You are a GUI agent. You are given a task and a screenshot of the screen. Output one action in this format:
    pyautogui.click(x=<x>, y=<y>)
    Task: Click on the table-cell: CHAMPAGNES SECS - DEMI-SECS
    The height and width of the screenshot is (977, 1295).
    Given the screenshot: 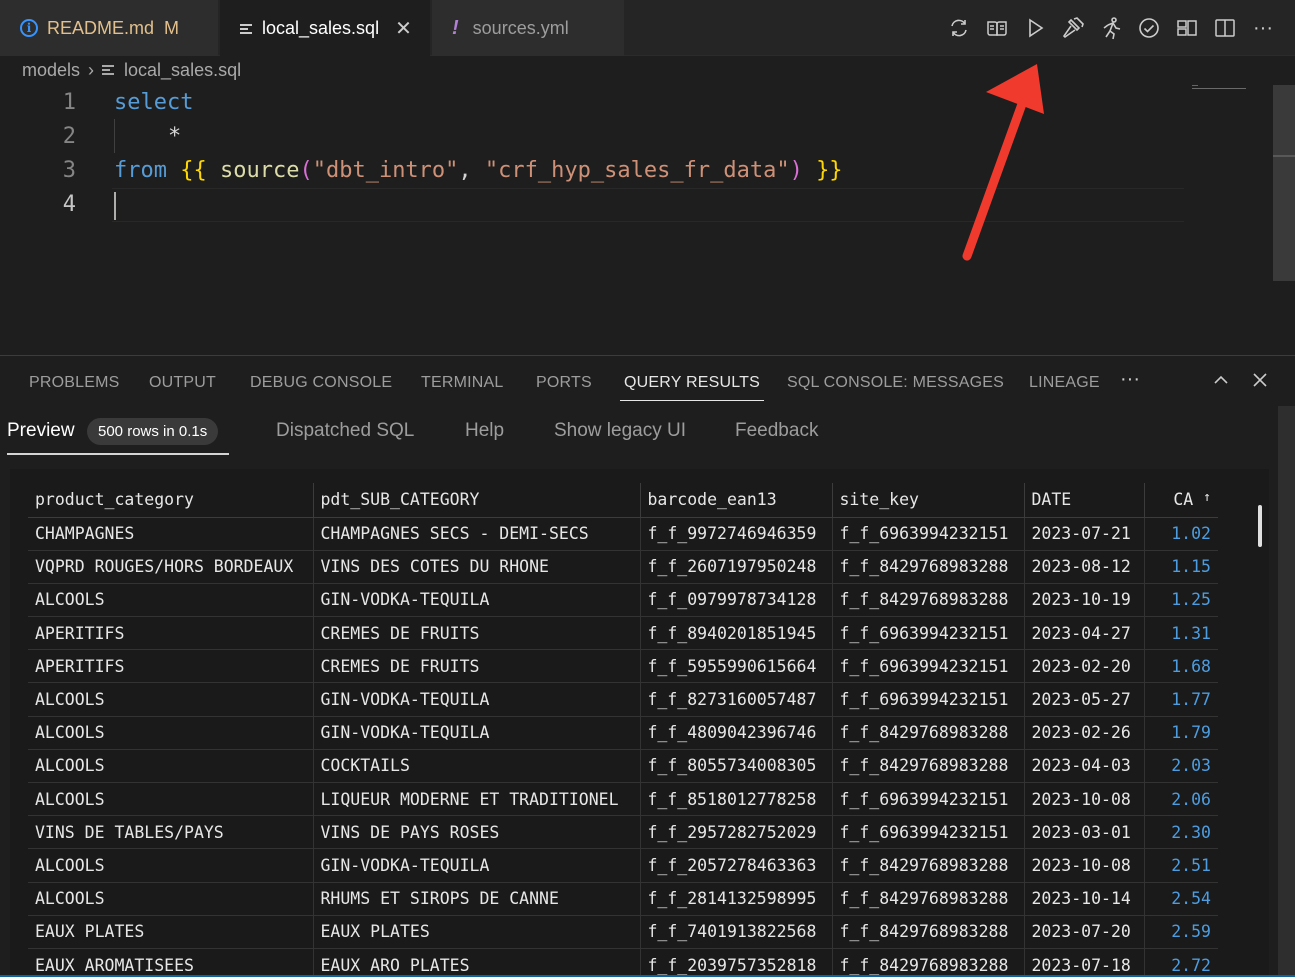 What is the action you would take?
    pyautogui.click(x=477, y=534)
    